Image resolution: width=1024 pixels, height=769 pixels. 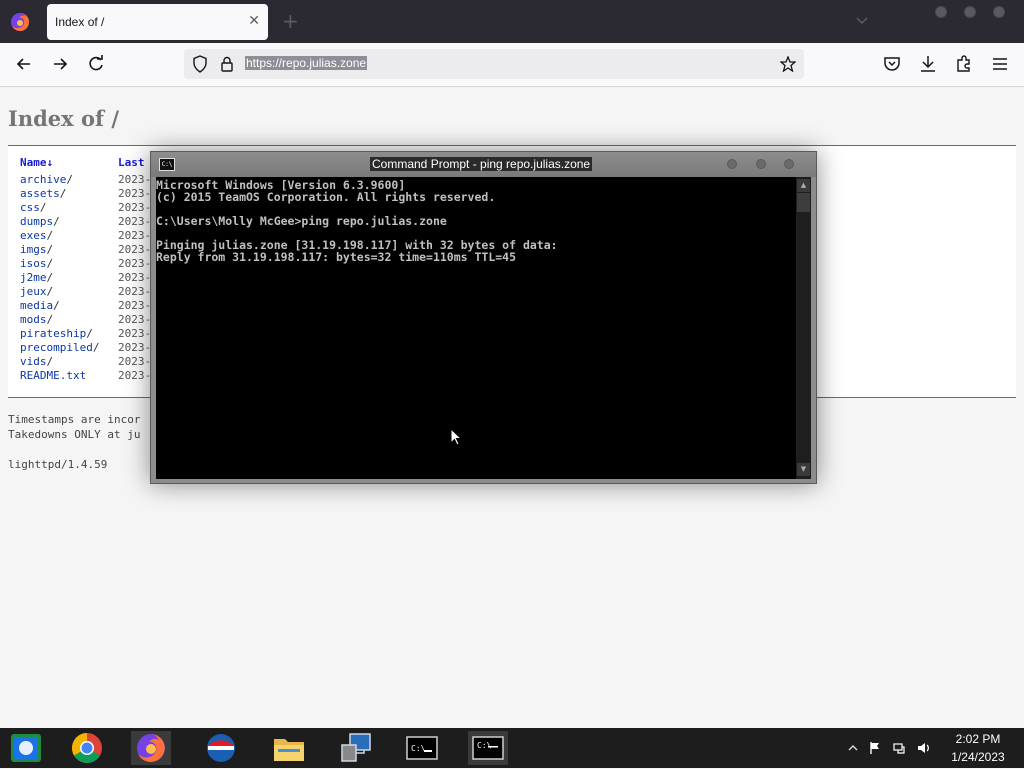 I want to click on file-link: archive/, so click(x=46, y=180).